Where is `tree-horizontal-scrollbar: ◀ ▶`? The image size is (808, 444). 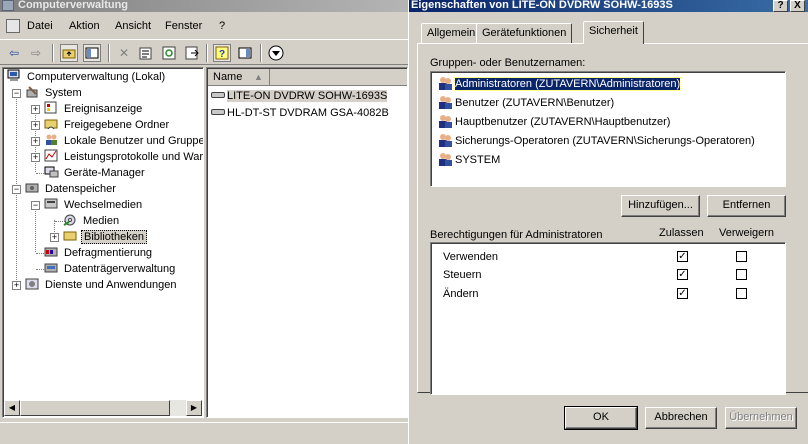 tree-horizontal-scrollbar: ◀ ▶ is located at coordinates (103, 408).